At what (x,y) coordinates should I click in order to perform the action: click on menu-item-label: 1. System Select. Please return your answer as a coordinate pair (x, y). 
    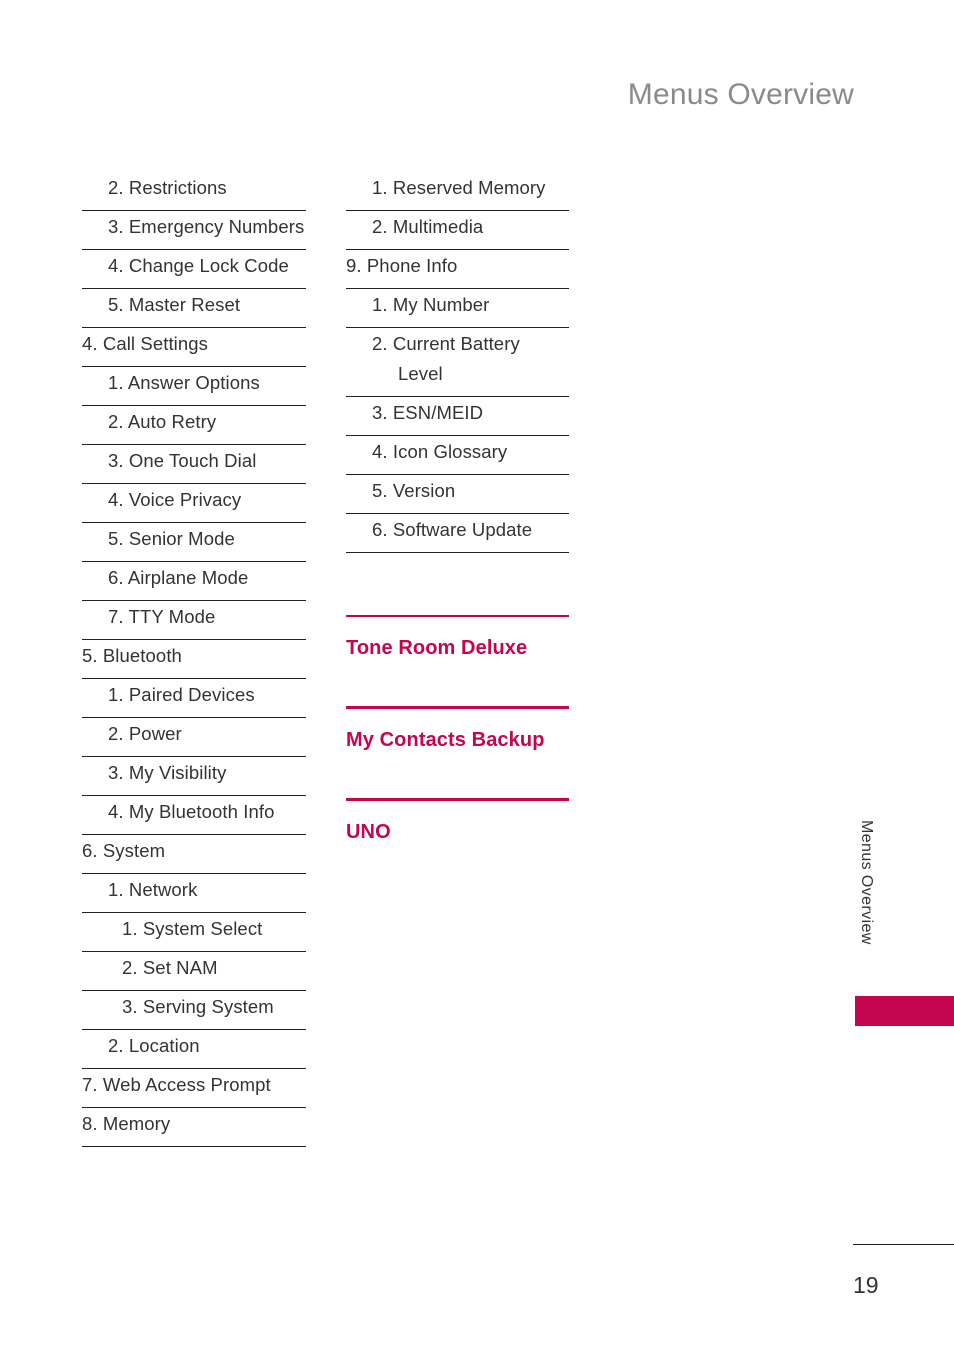
    Looking at the image, I should click on (192, 928).